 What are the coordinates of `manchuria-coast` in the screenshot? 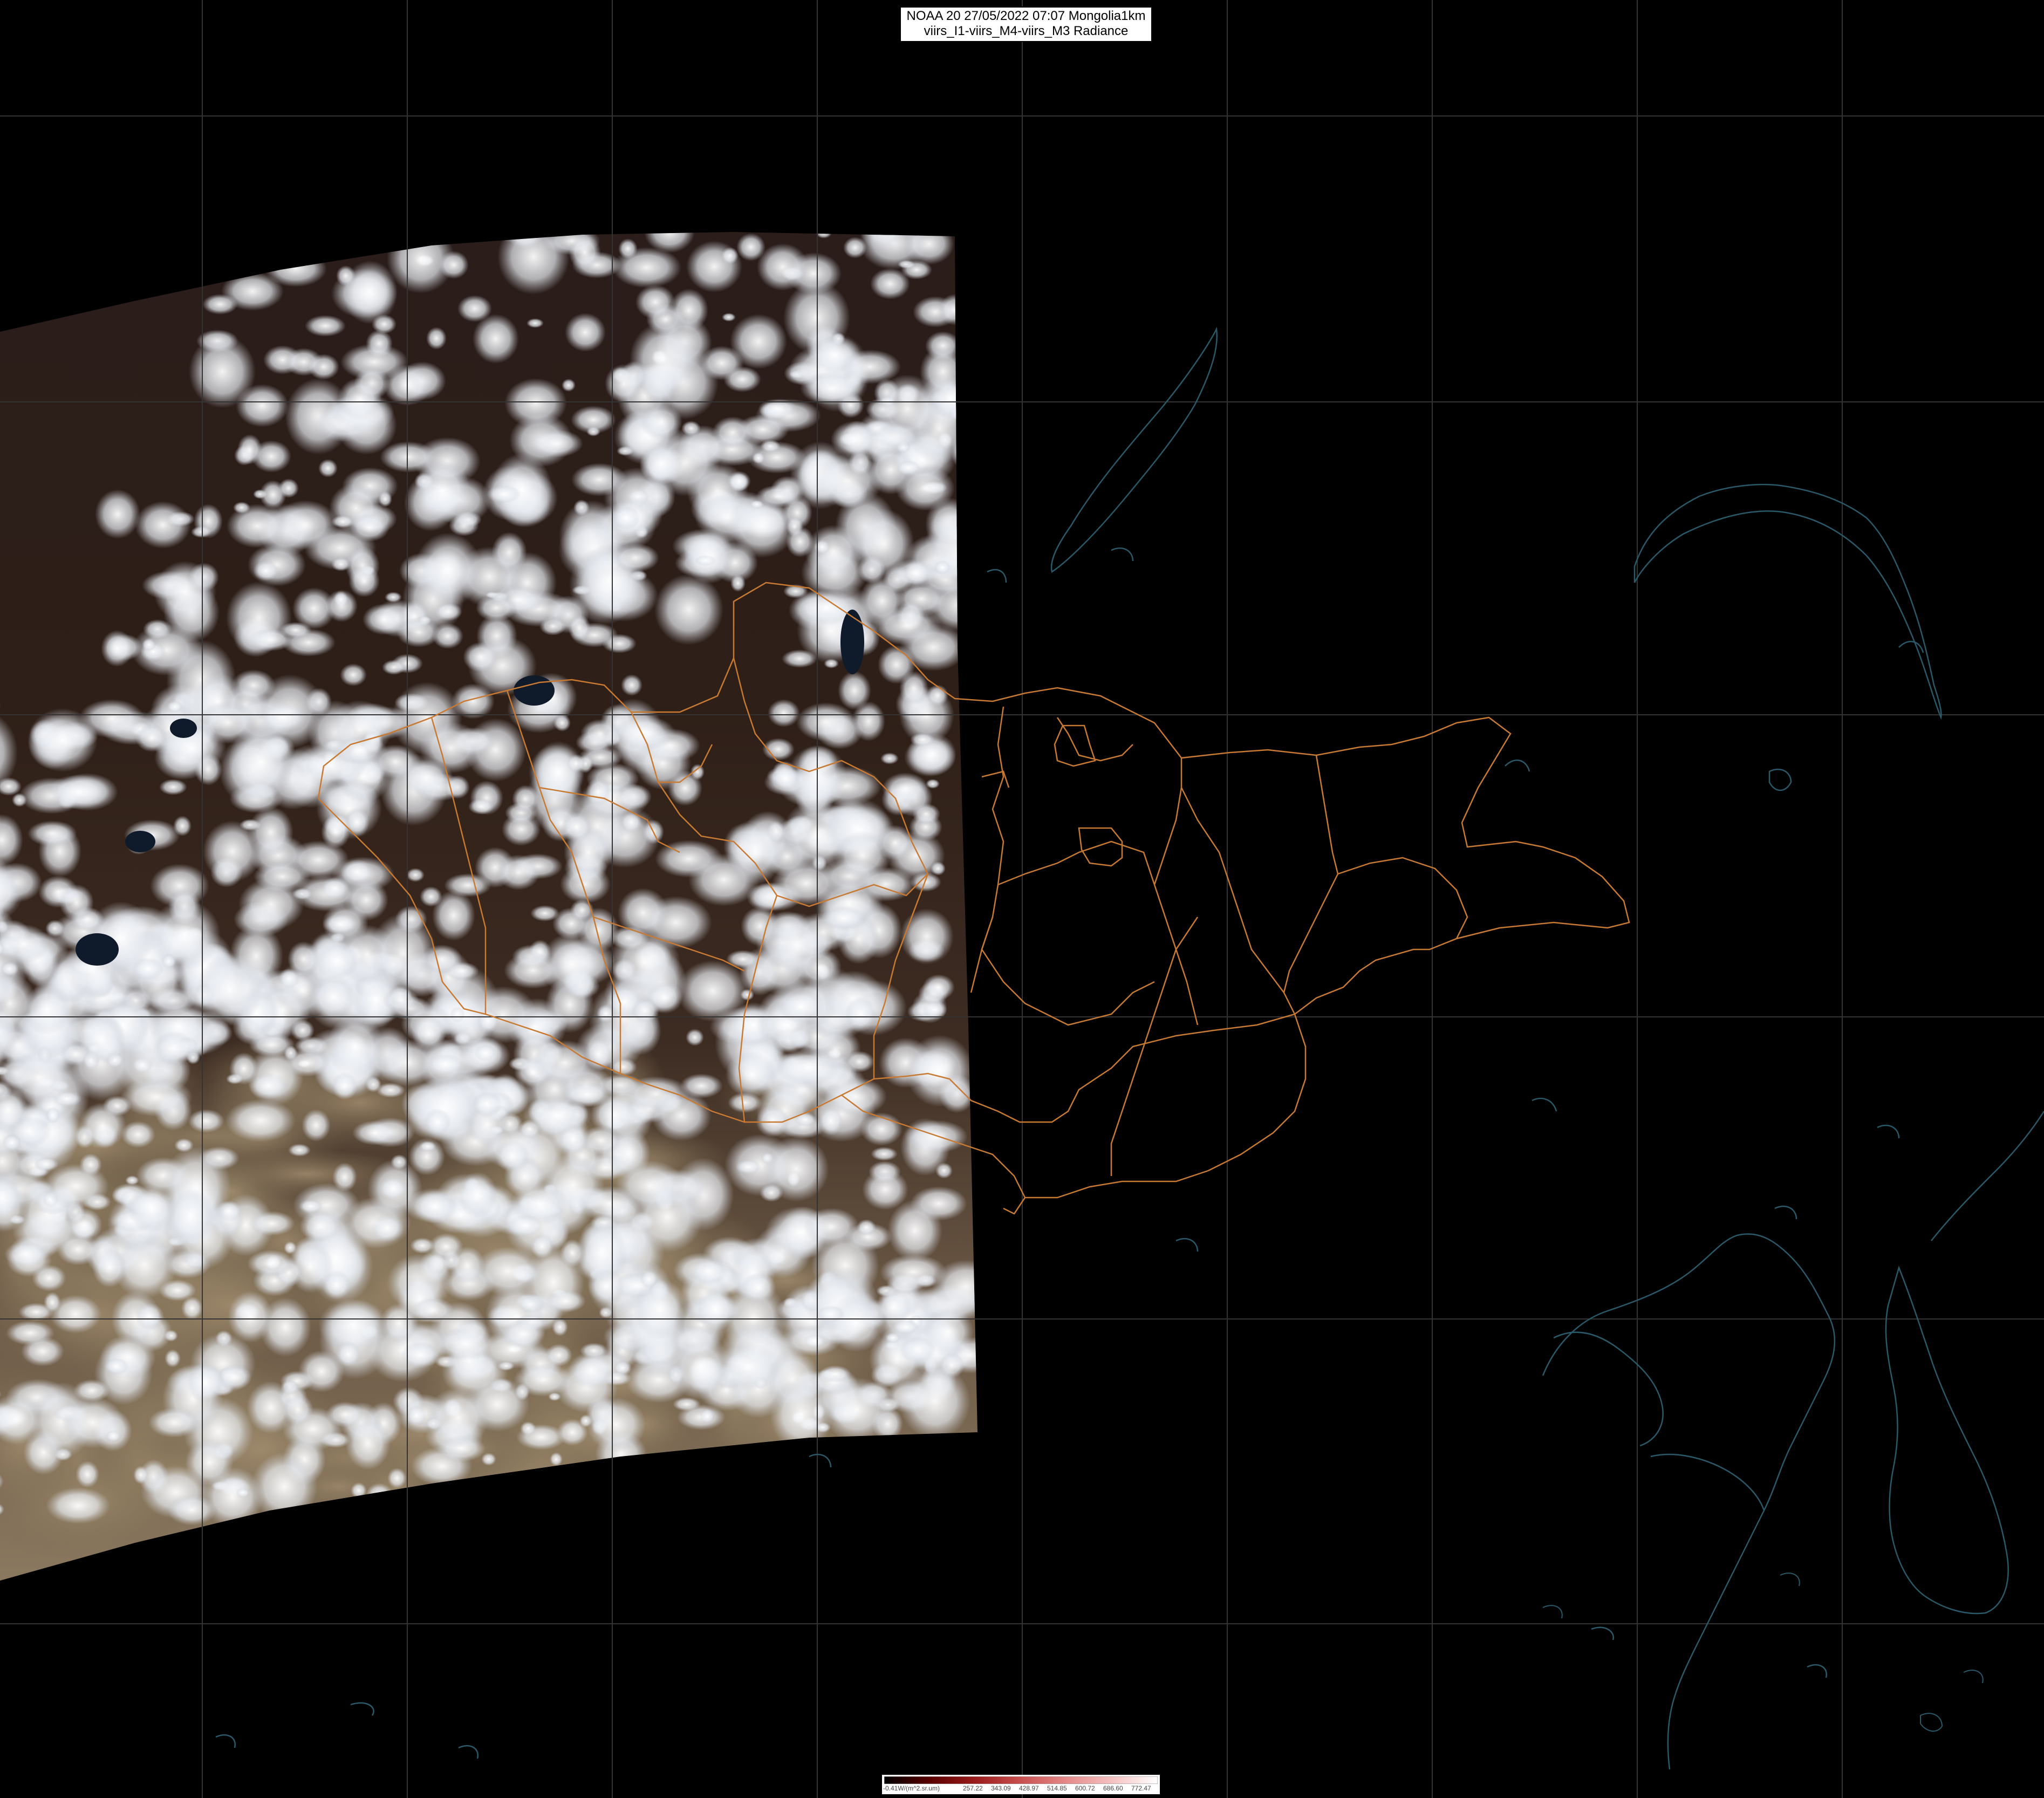 It's located at (1987, 1176).